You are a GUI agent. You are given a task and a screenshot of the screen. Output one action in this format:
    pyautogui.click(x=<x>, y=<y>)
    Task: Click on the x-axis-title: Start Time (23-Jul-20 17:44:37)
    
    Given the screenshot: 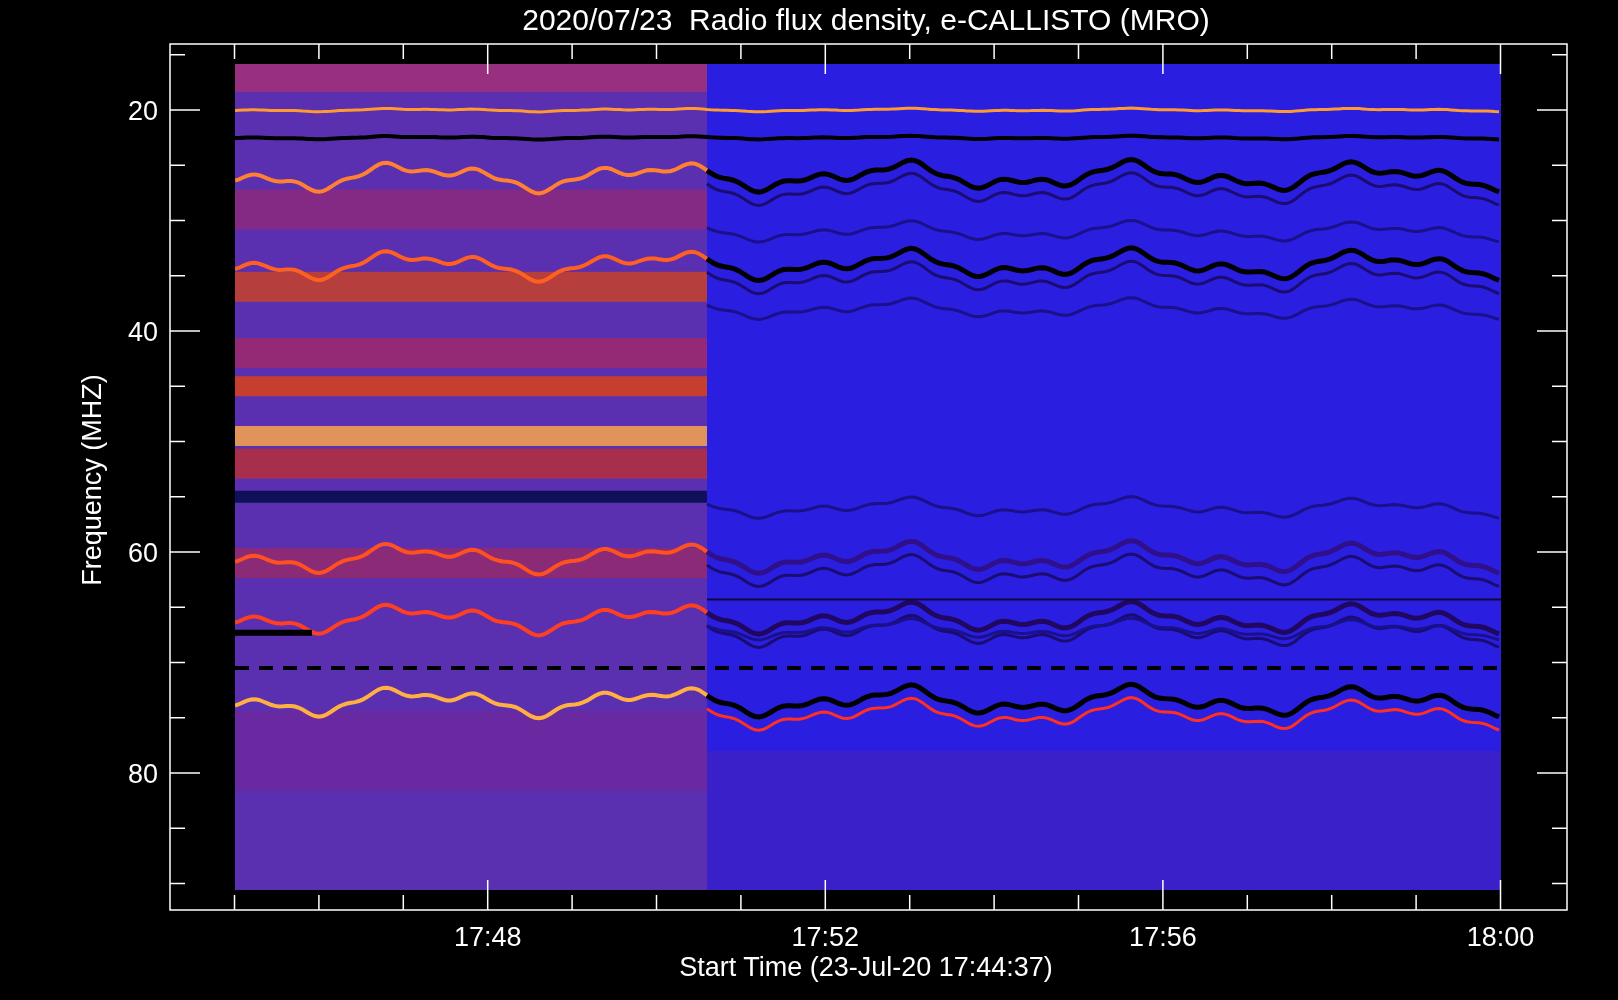 What is the action you would take?
    pyautogui.click(x=866, y=967)
    